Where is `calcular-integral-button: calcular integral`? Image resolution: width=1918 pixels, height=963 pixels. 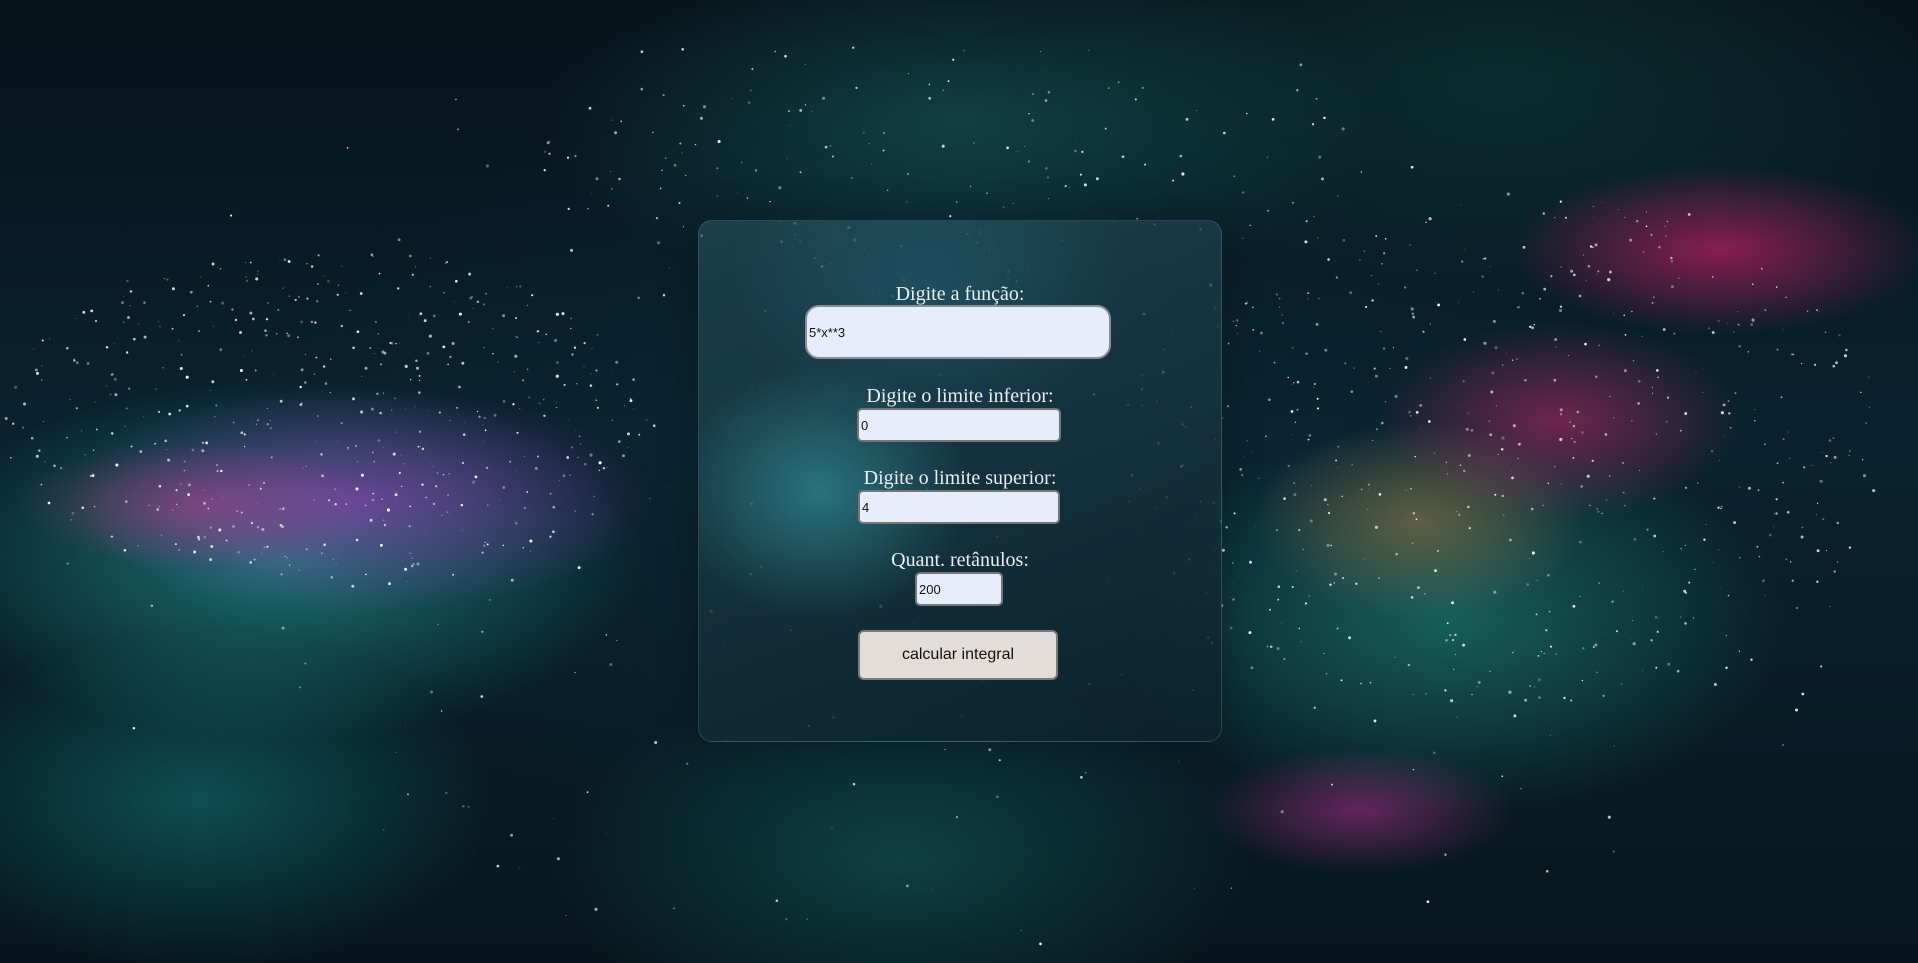 calcular-integral-button: calcular integral is located at coordinates (958, 655).